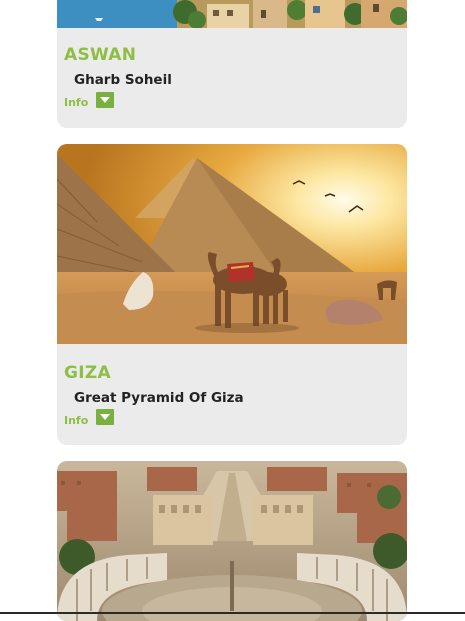 The height and width of the screenshot is (621, 465). What do you see at coordinates (232, 14) in the screenshot?
I see `aswan-photo` at bounding box center [232, 14].